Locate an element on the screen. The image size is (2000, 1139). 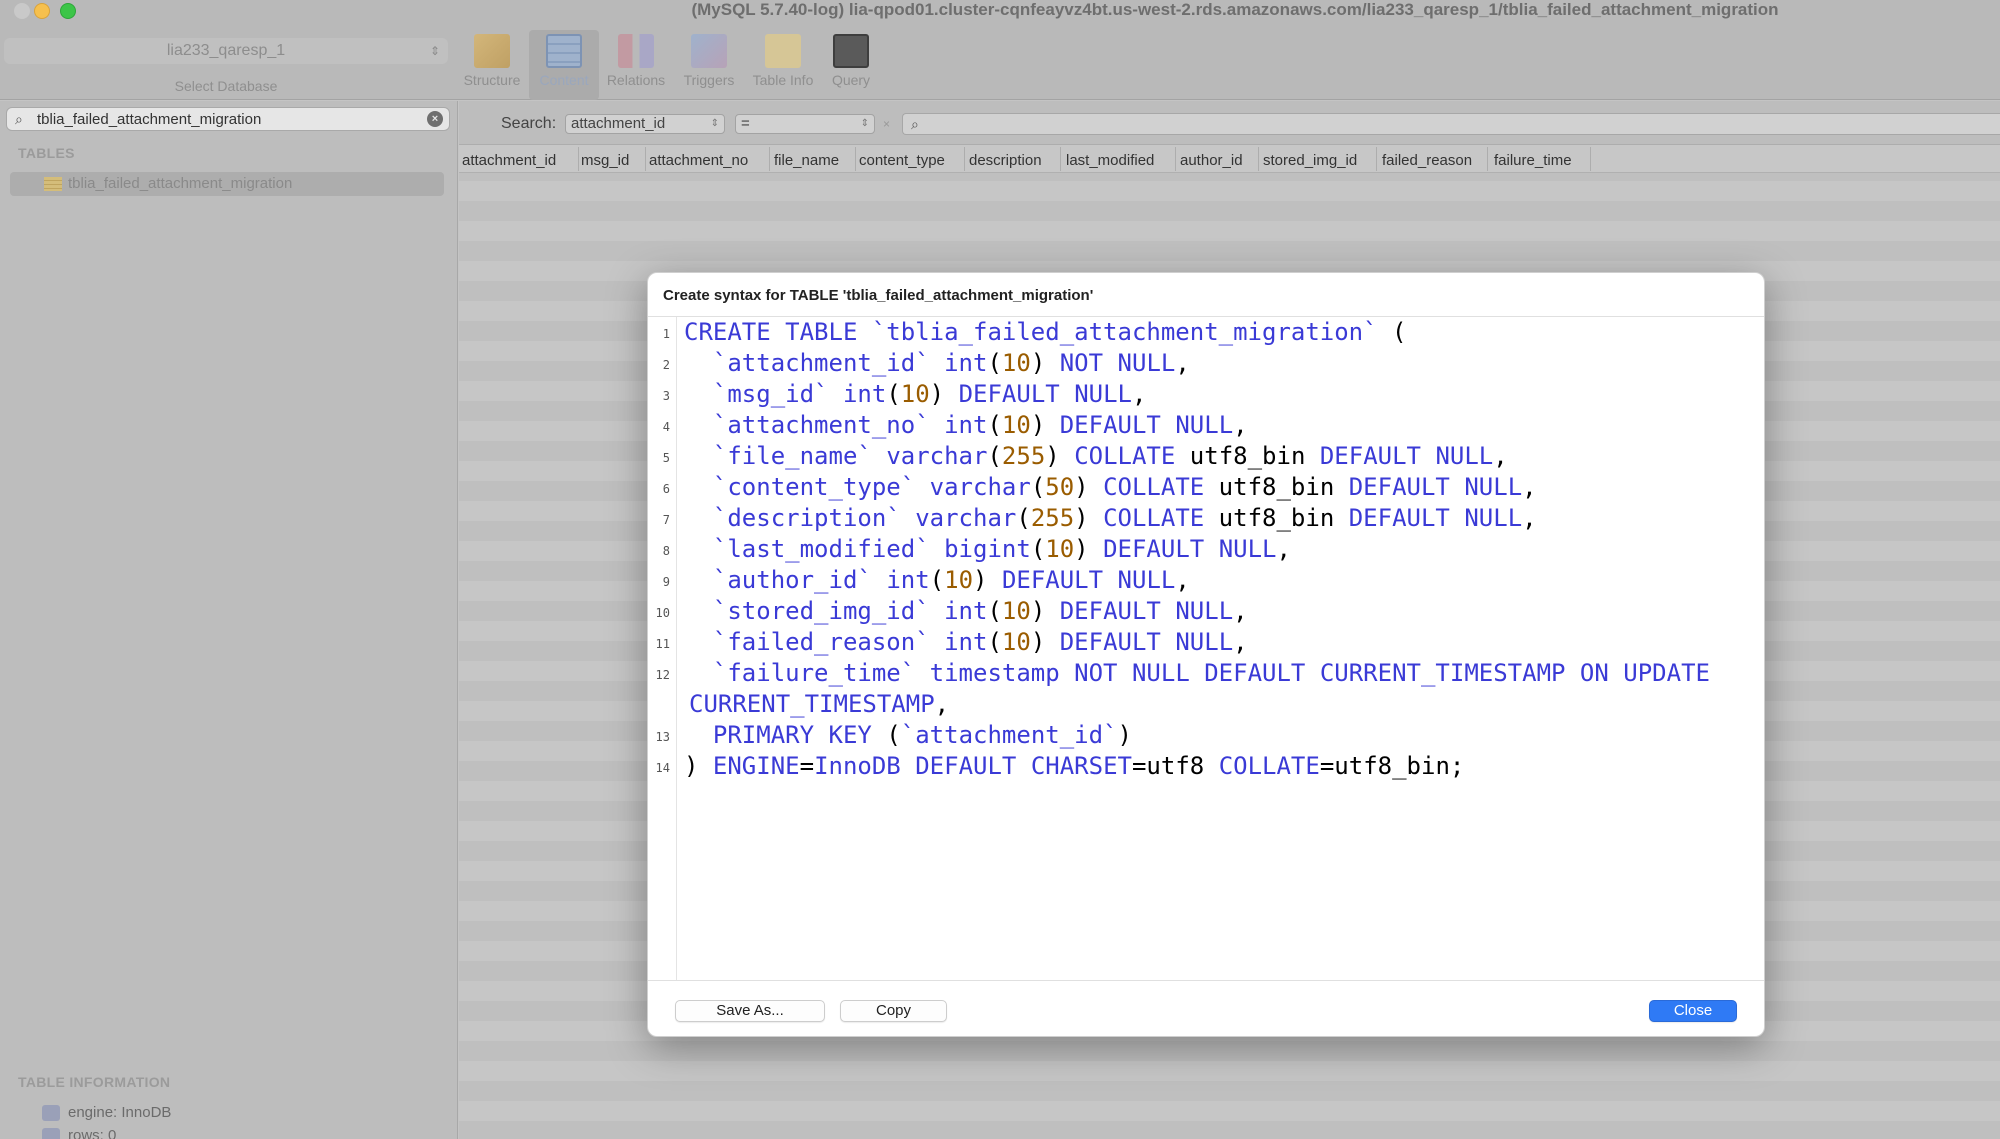
tab-content: Content is located at coordinates (564, 65).